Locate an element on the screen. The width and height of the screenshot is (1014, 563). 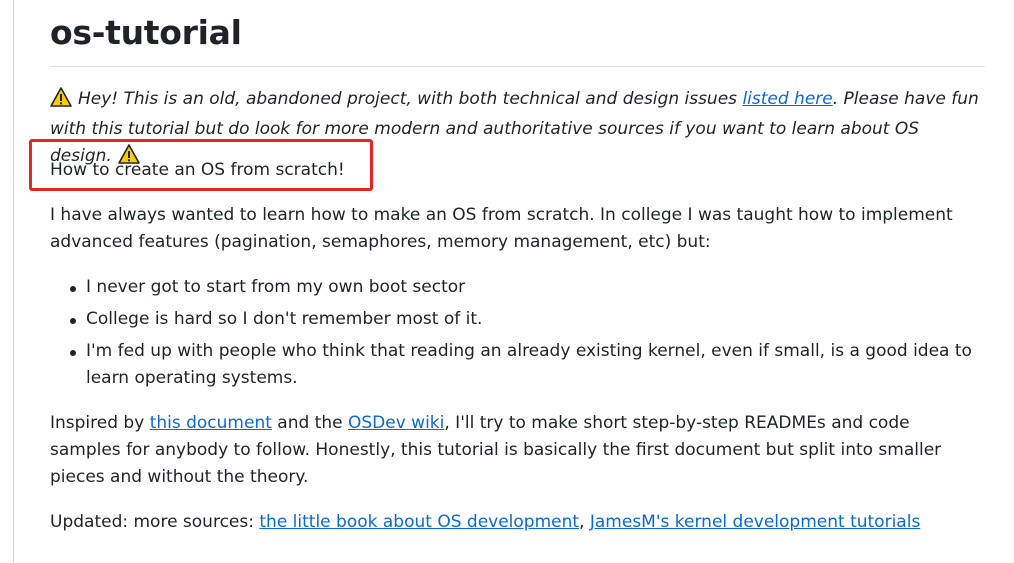
inspired-prefix: Inspired by is located at coordinates (100, 423).